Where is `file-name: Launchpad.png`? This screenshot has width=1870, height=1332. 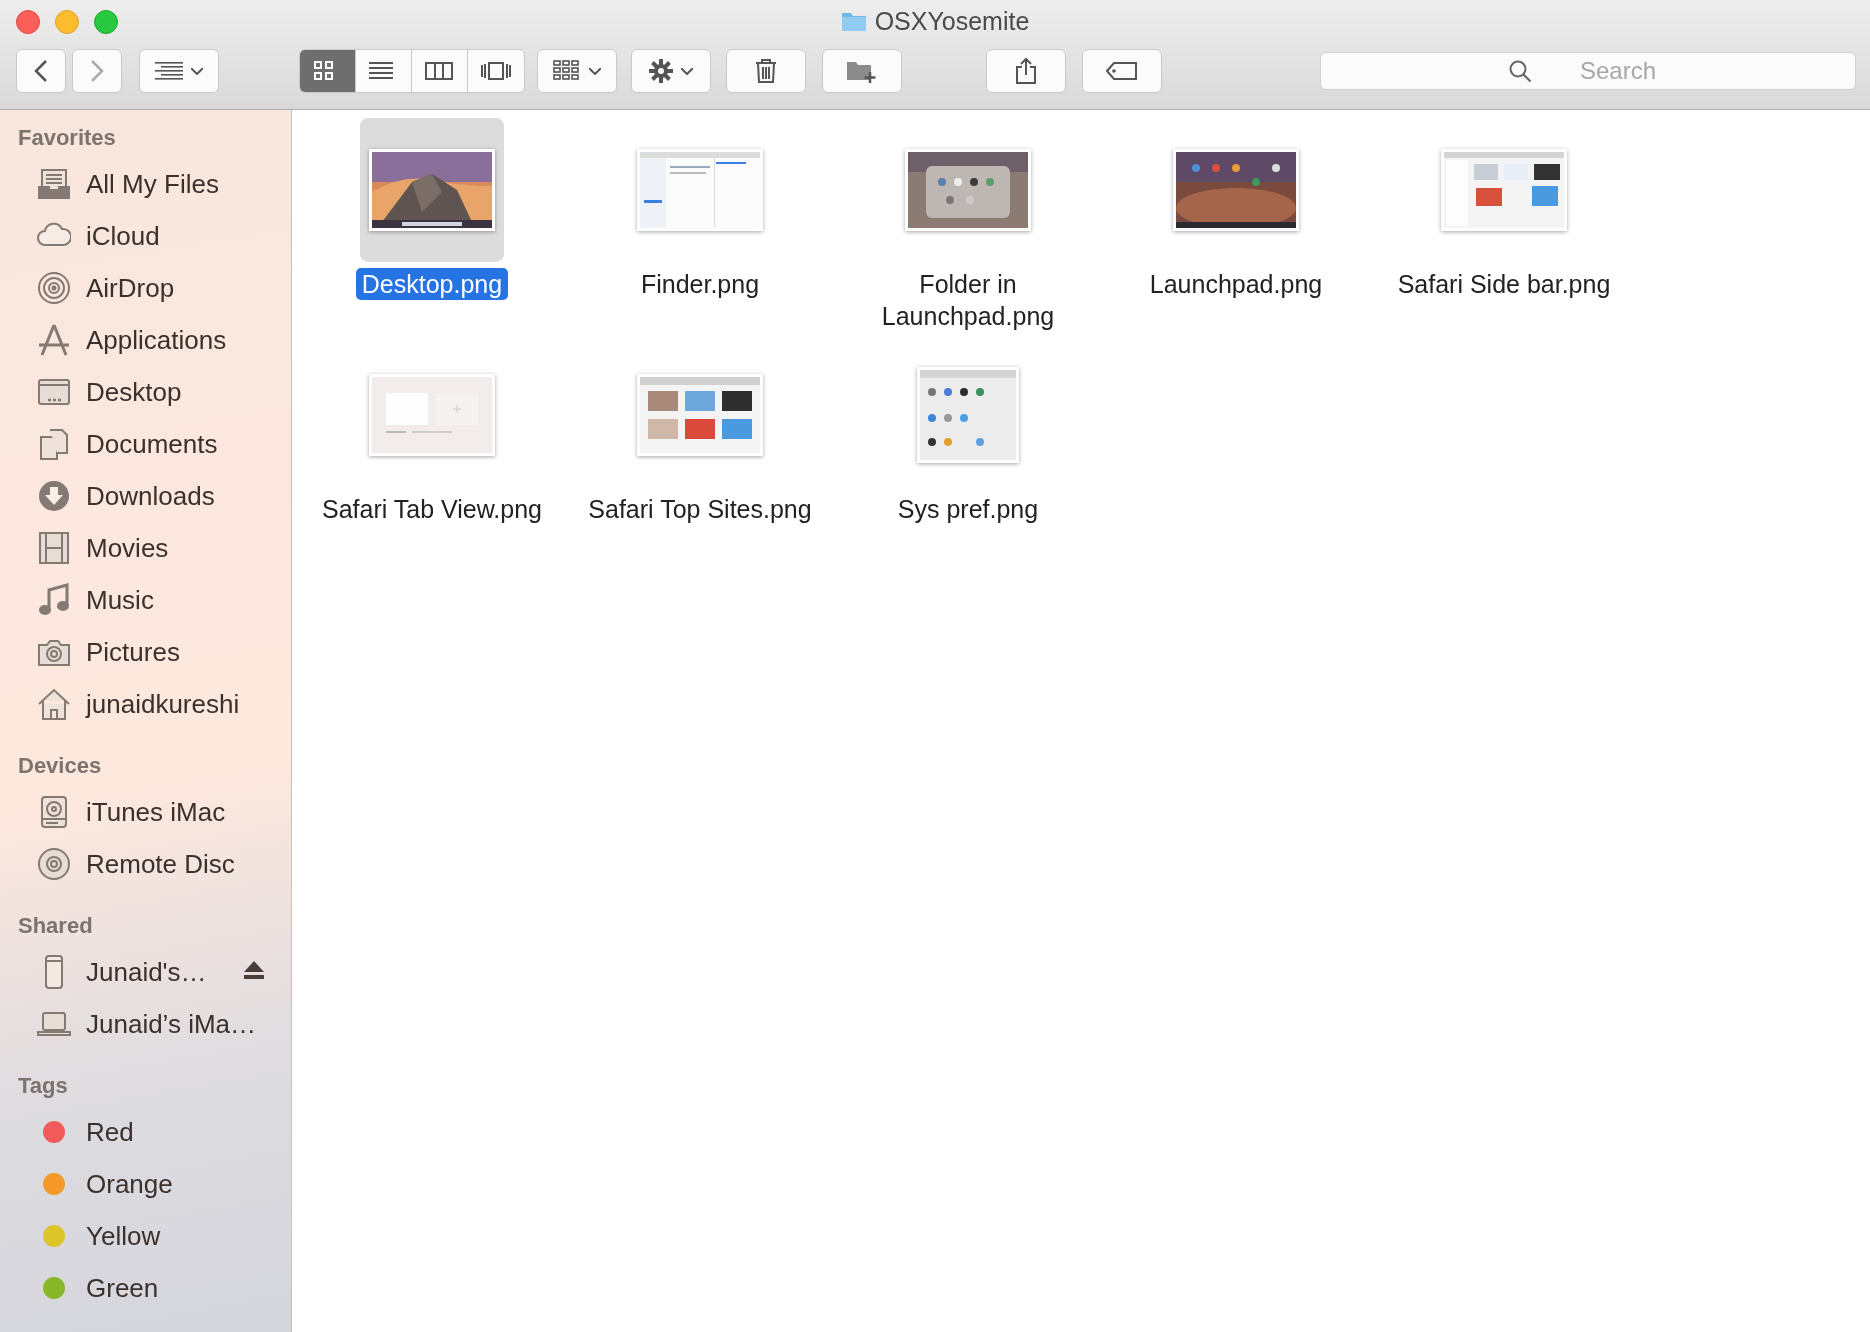 file-name: Launchpad.png is located at coordinates (1236, 284).